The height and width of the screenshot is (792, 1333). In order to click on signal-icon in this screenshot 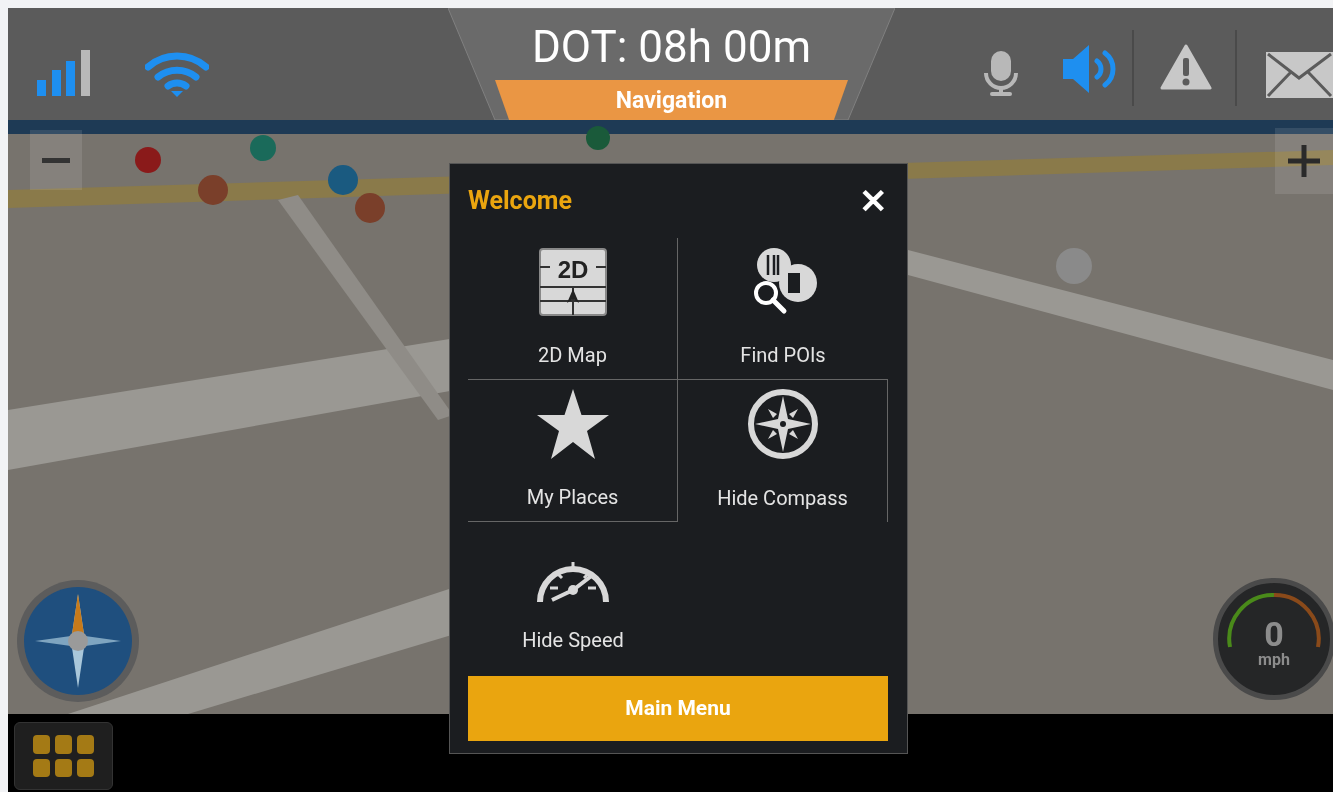, I will do `click(64, 73)`.